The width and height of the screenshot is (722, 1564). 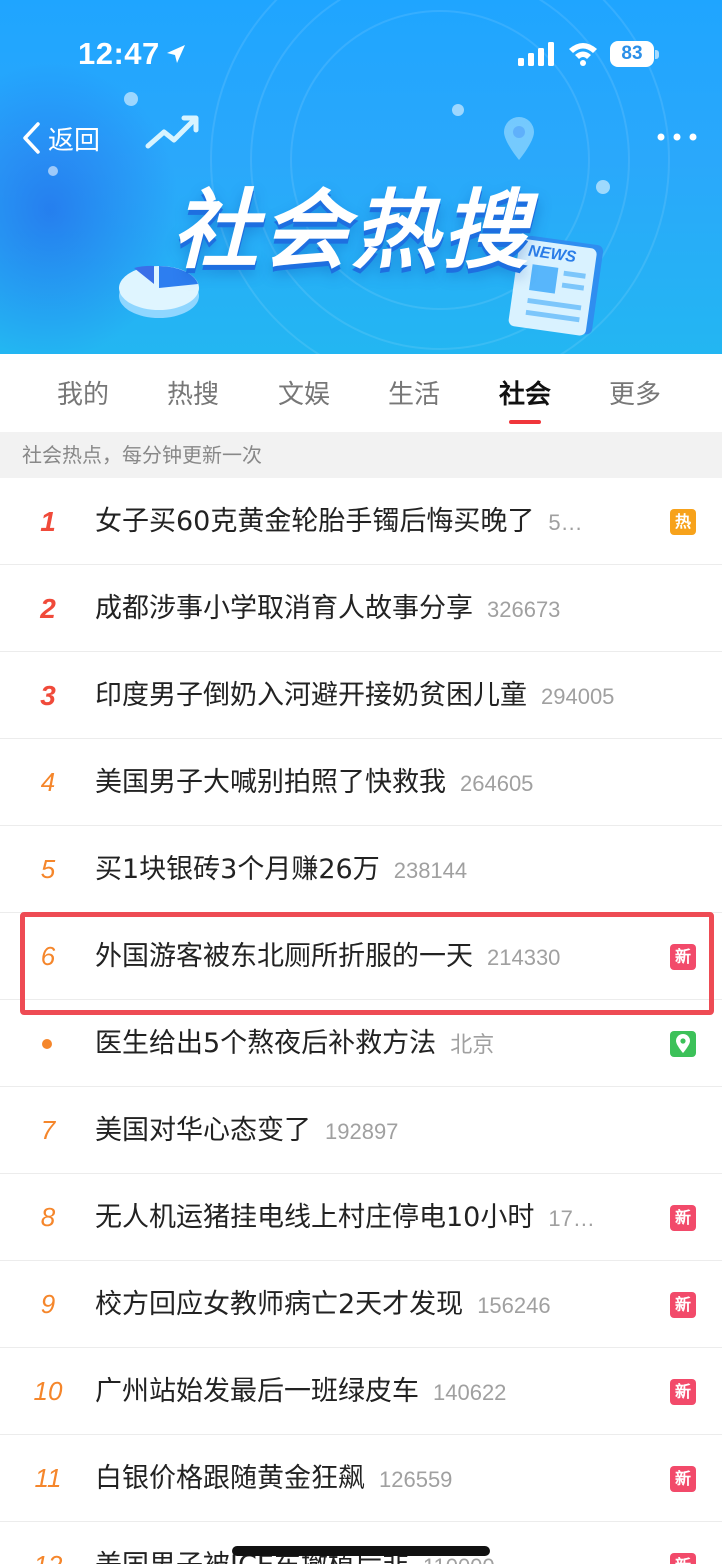 I want to click on page-title: 社会热搜, so click(x=352, y=231).